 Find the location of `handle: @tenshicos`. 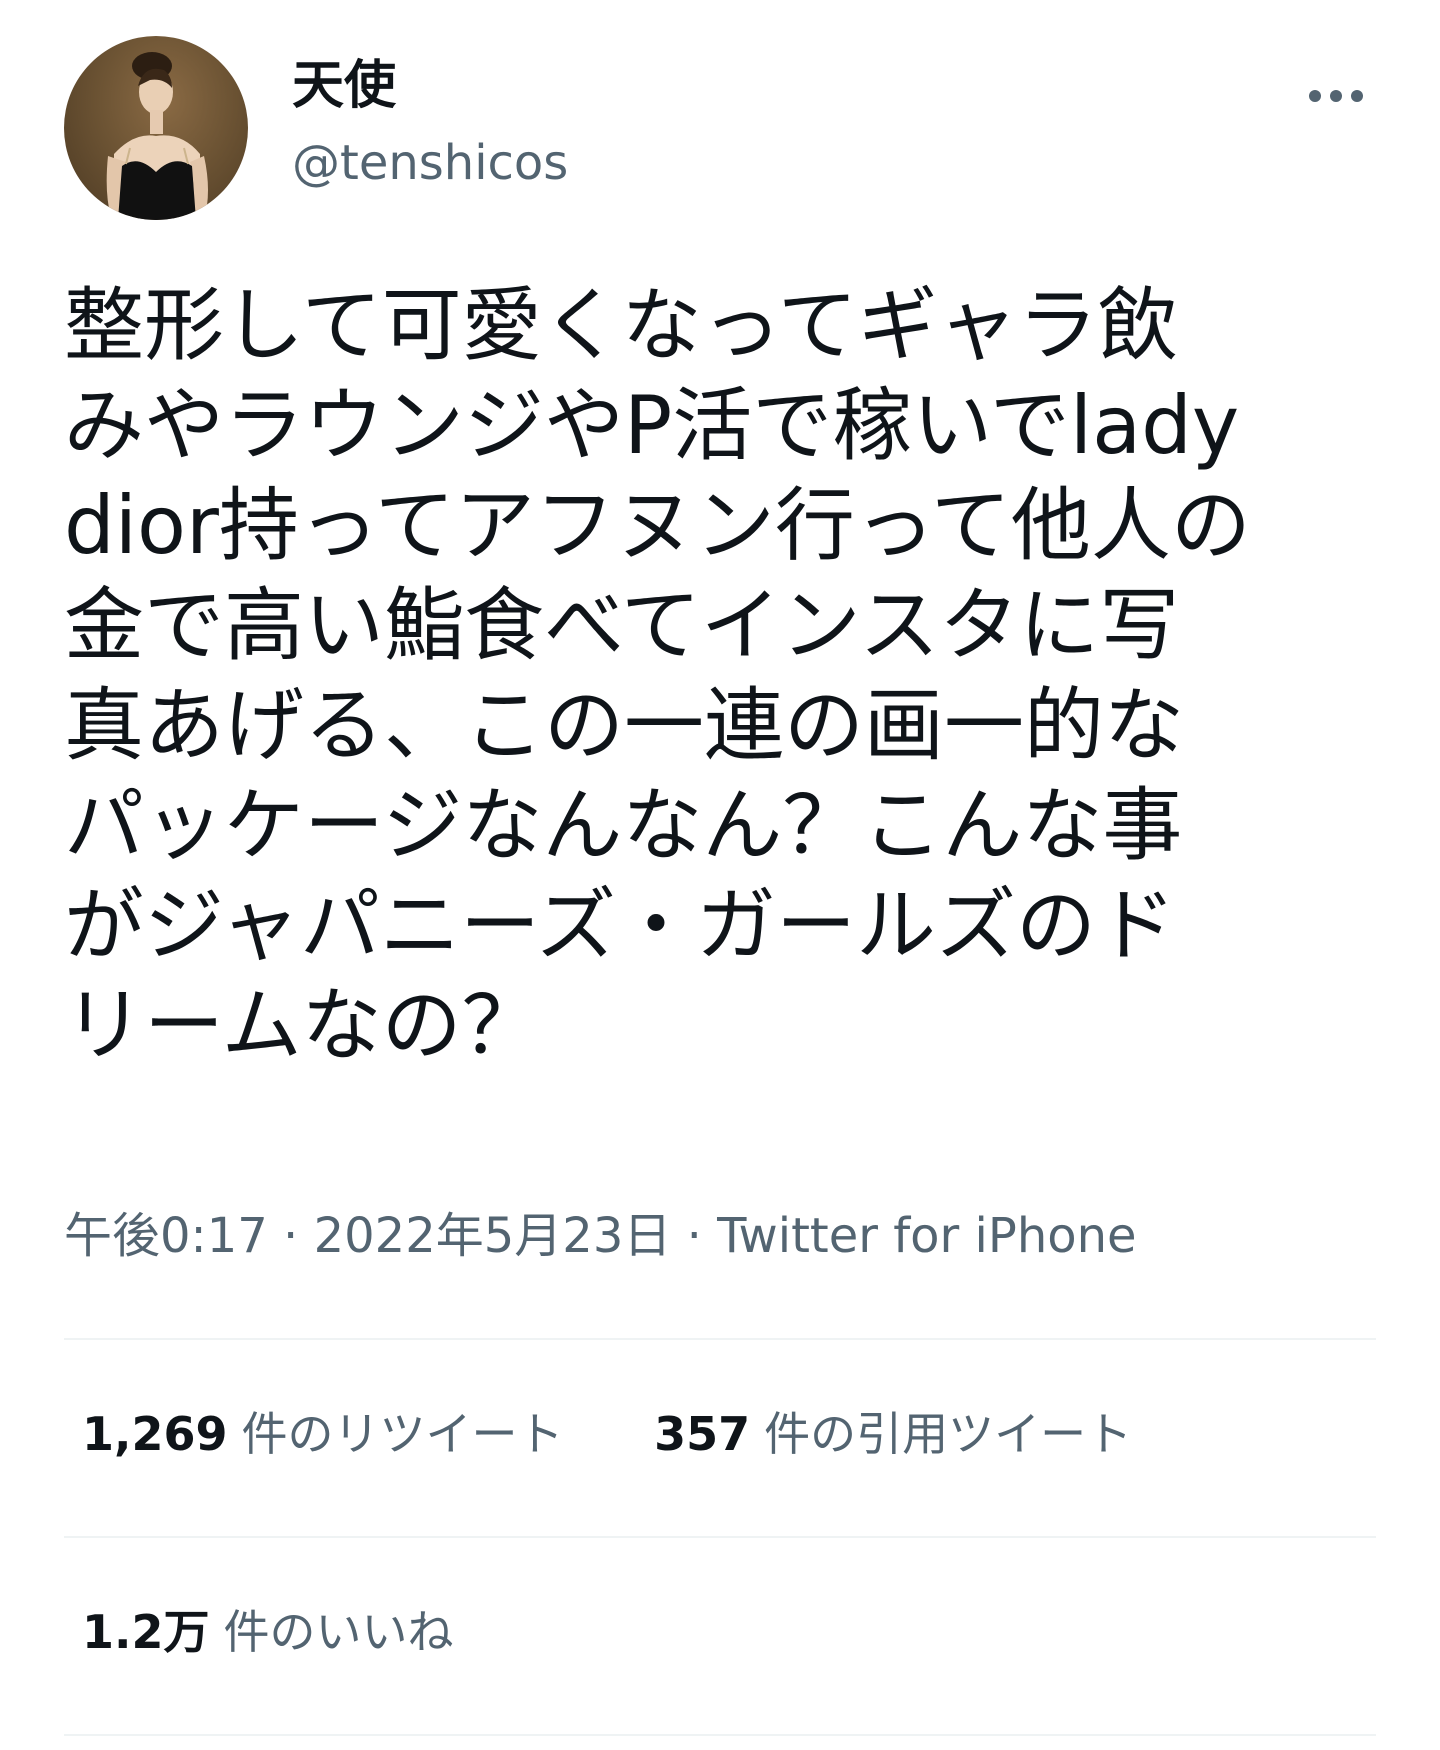

handle: @tenshicos is located at coordinates (430, 163).